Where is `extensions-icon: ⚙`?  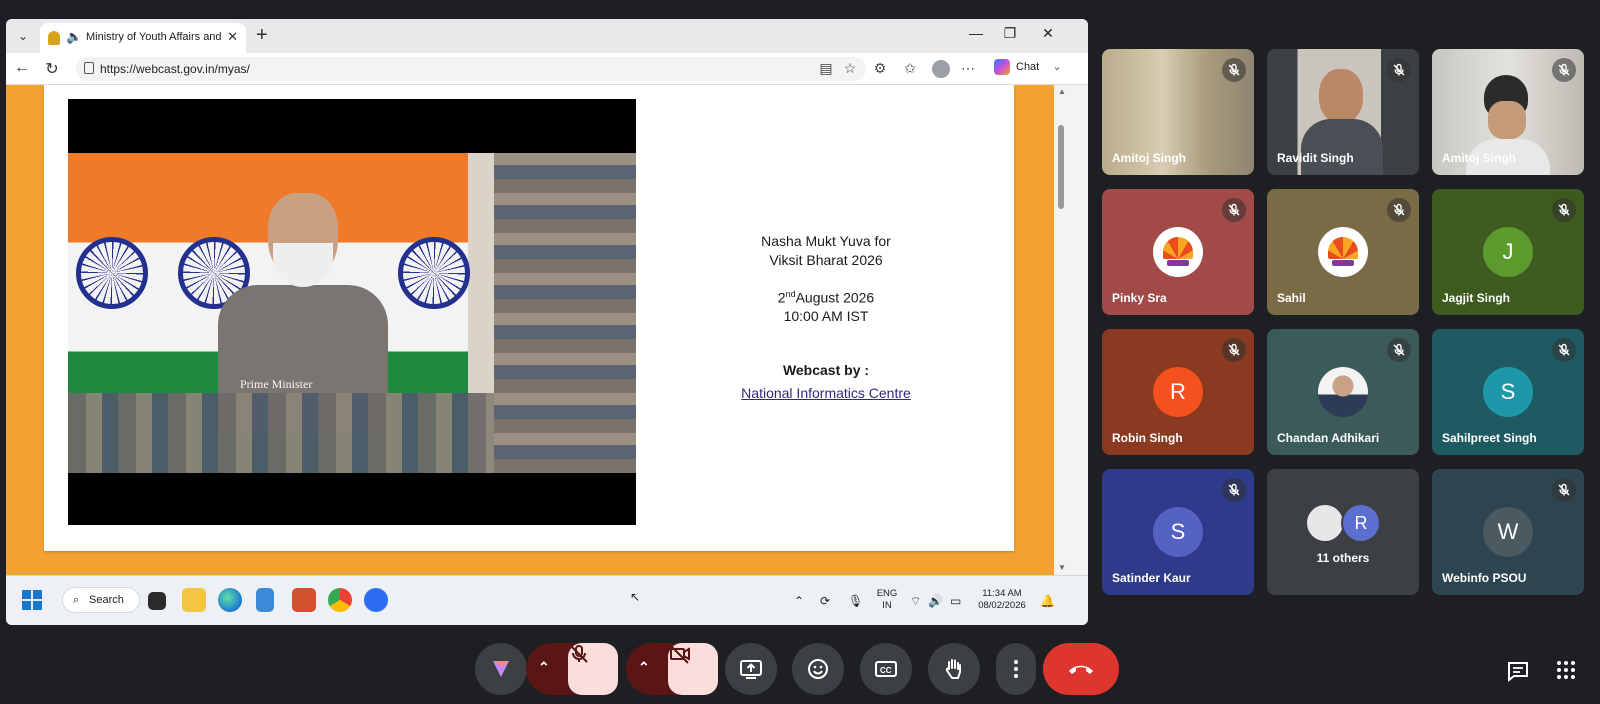
extensions-icon: ⚙ is located at coordinates (880, 68).